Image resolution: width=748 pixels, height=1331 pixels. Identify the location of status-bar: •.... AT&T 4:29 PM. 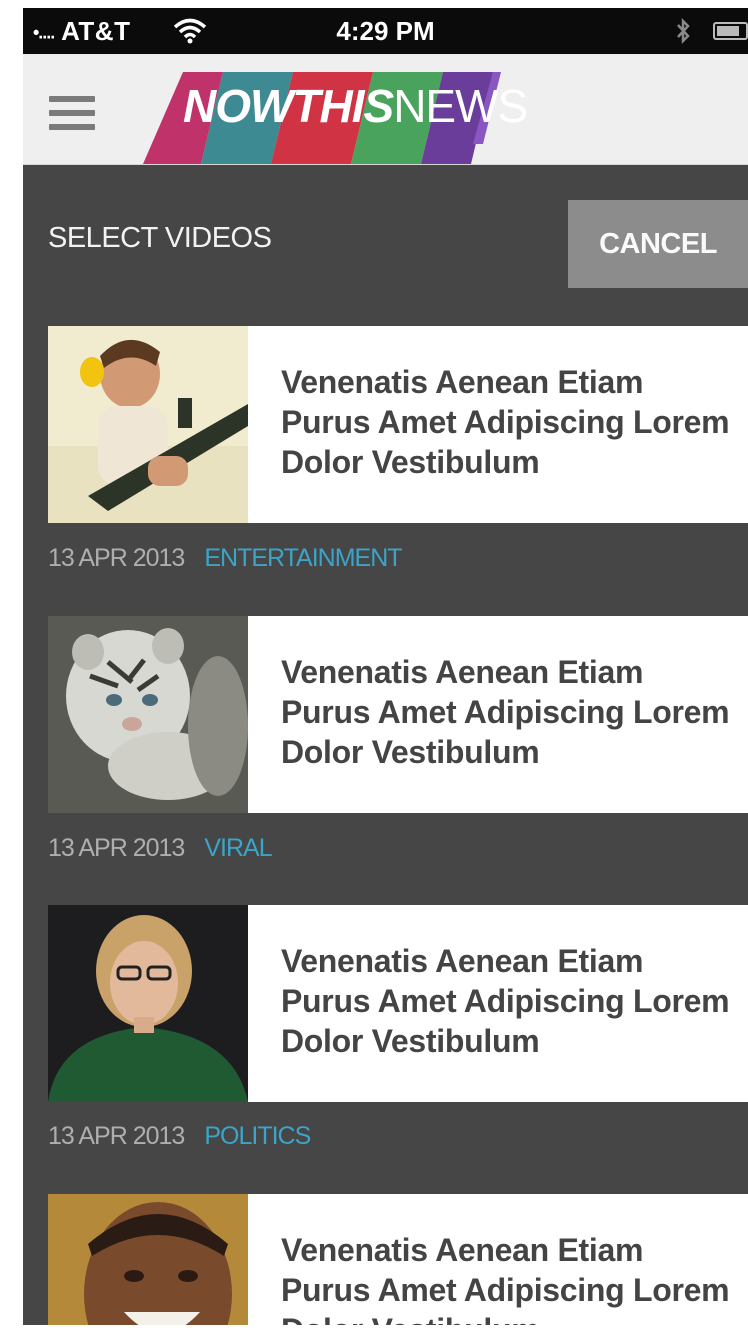
(385, 31).